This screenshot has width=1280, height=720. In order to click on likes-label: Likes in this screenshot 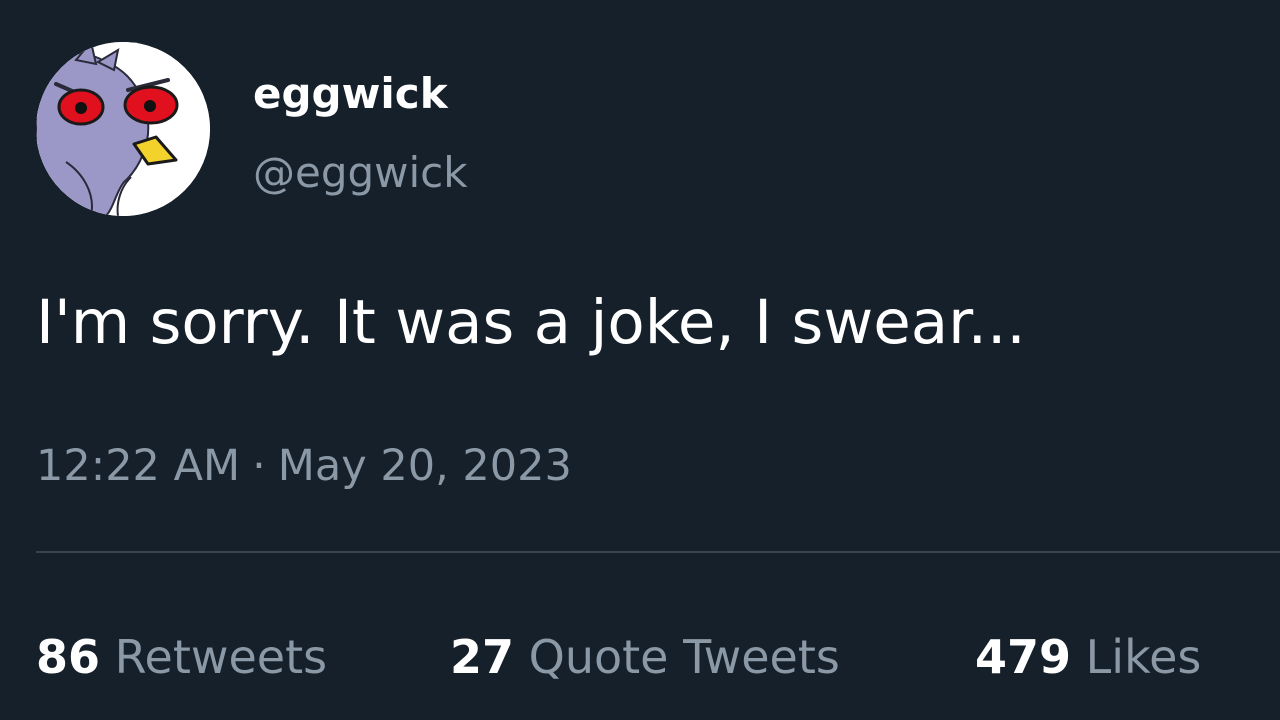, I will do `click(1143, 657)`.